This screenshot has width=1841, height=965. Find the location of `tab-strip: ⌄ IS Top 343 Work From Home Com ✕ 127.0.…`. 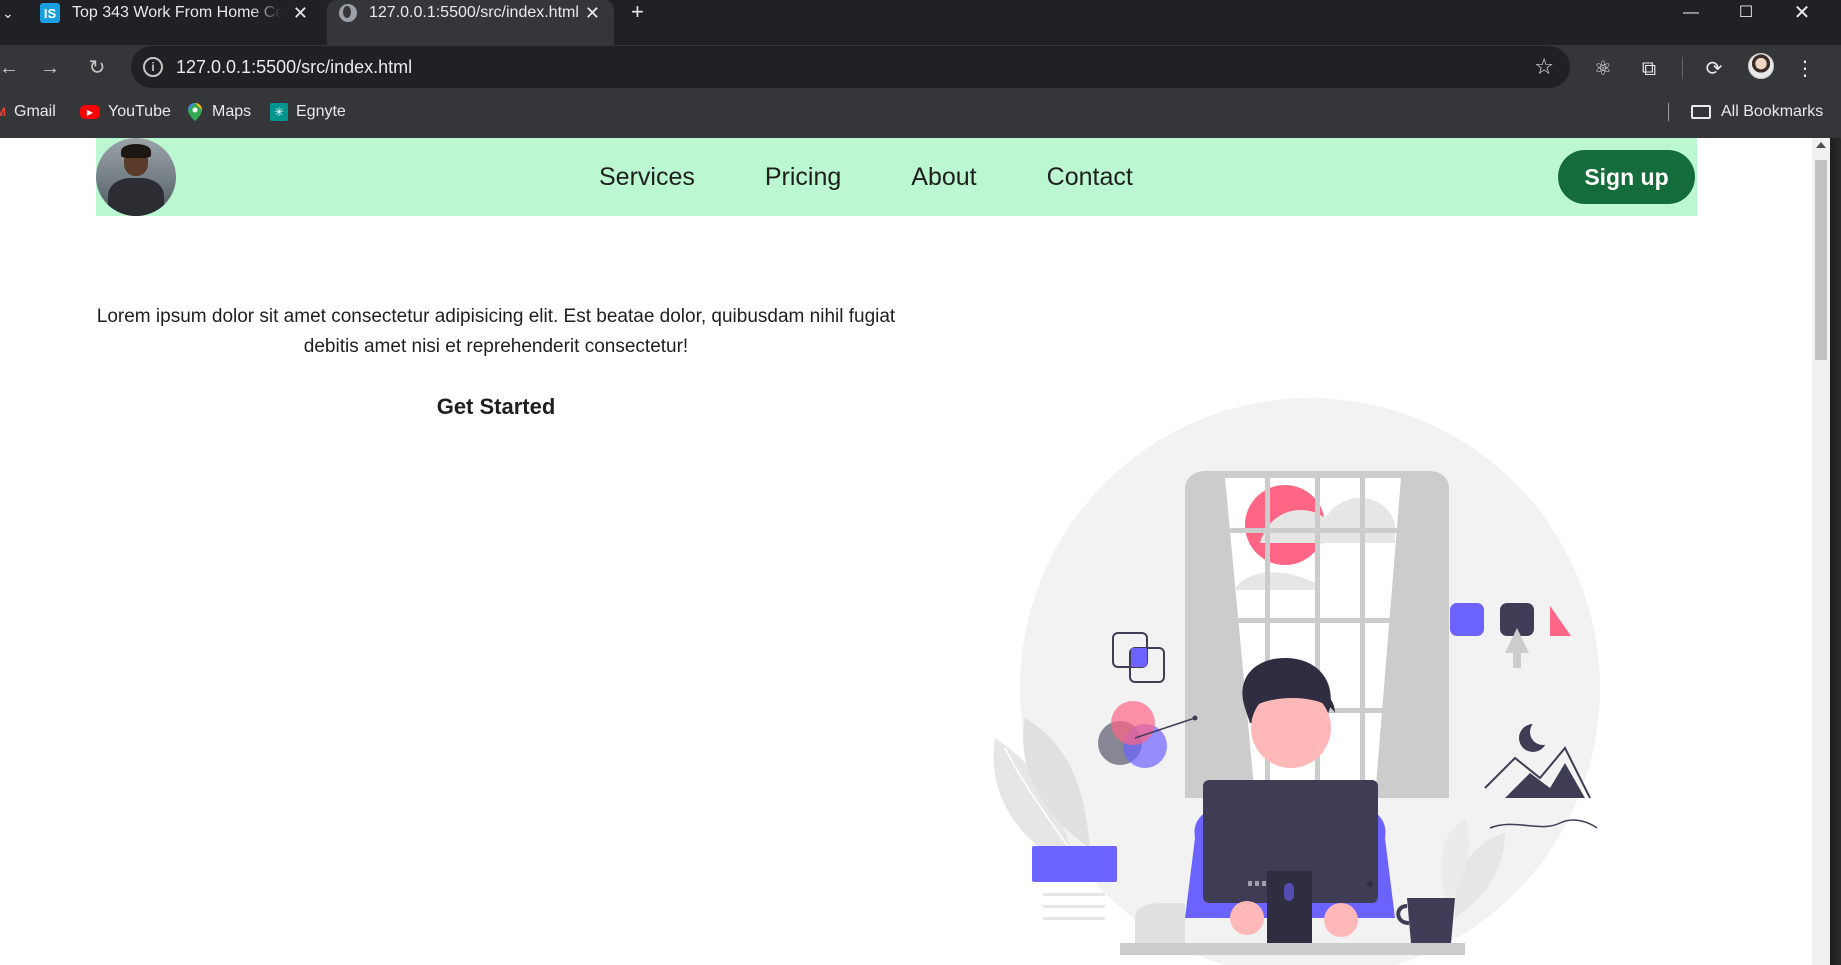

tab-strip: ⌄ IS Top 343 Work From Home Com ✕ 127.0.… is located at coordinates (920, 22).